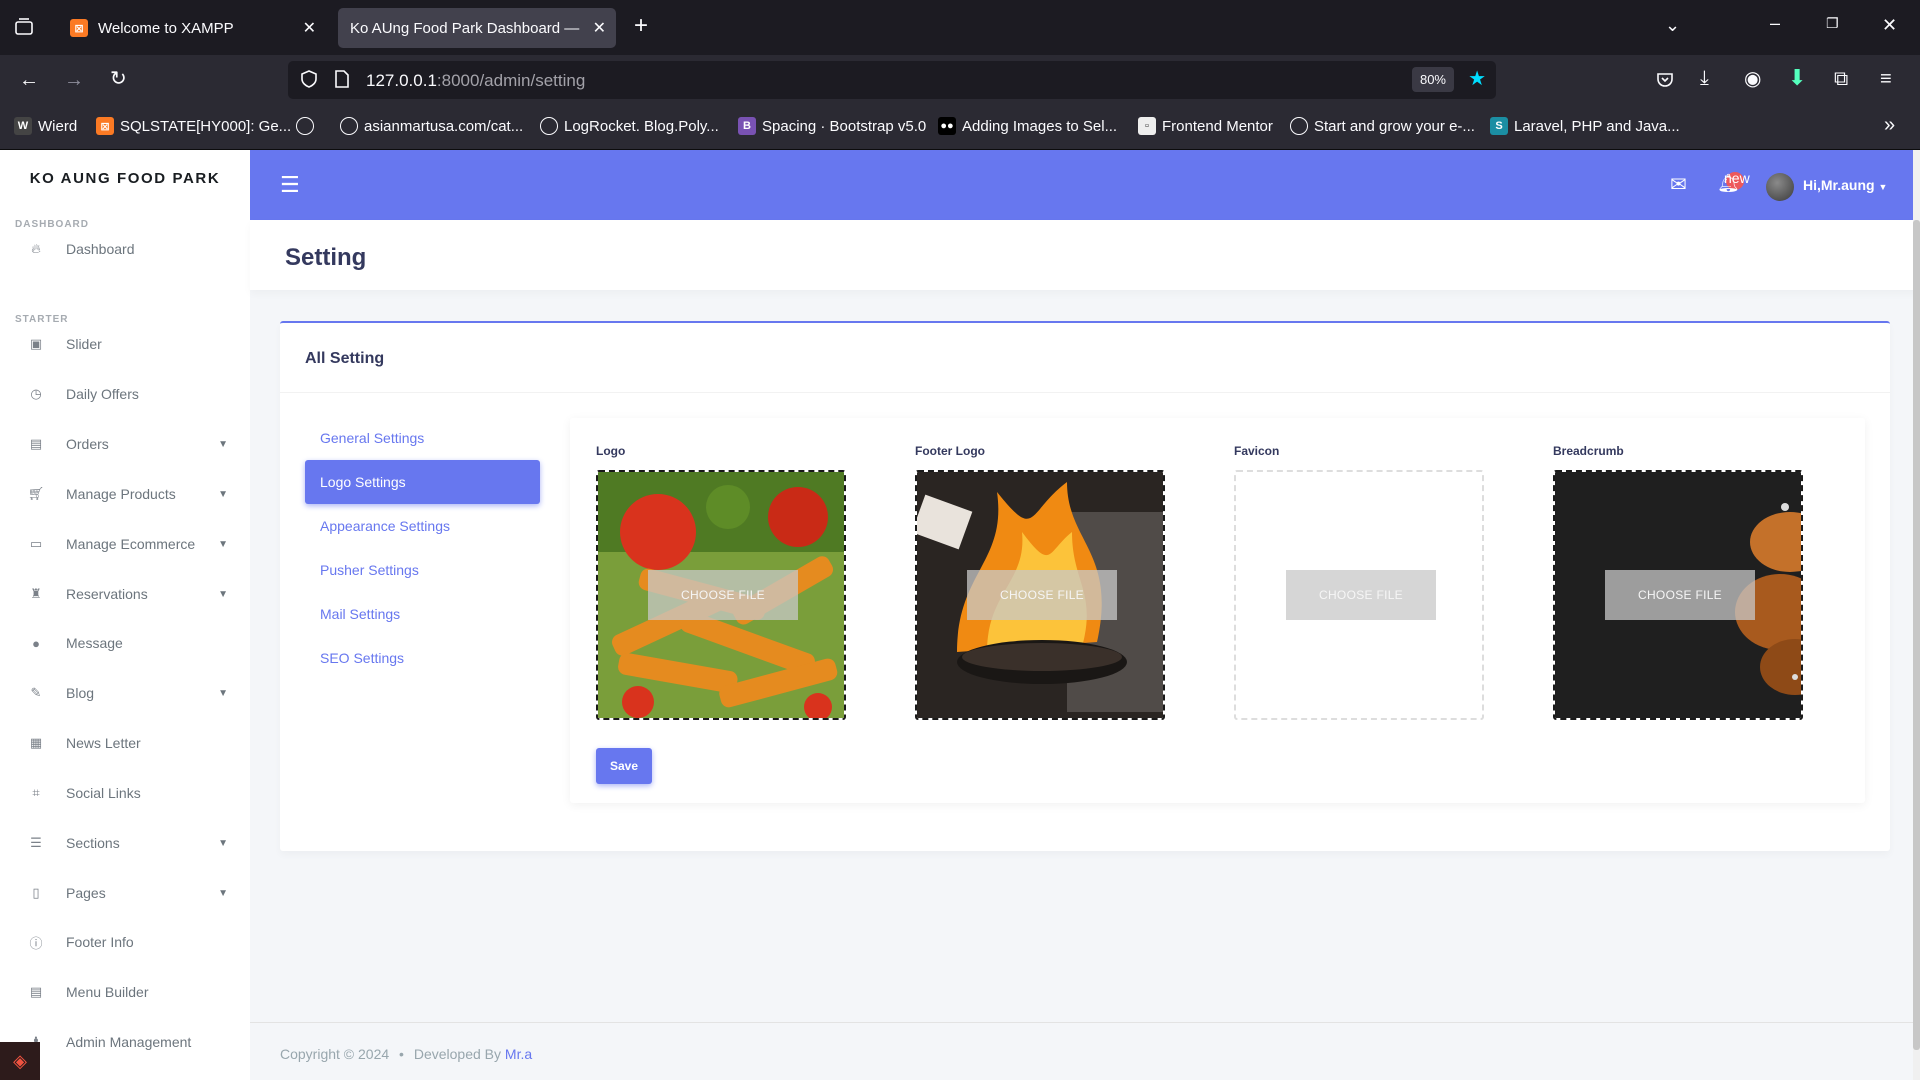 The width and height of the screenshot is (1920, 1080). I want to click on chevron-down-icon: ⌄, so click(1672, 25).